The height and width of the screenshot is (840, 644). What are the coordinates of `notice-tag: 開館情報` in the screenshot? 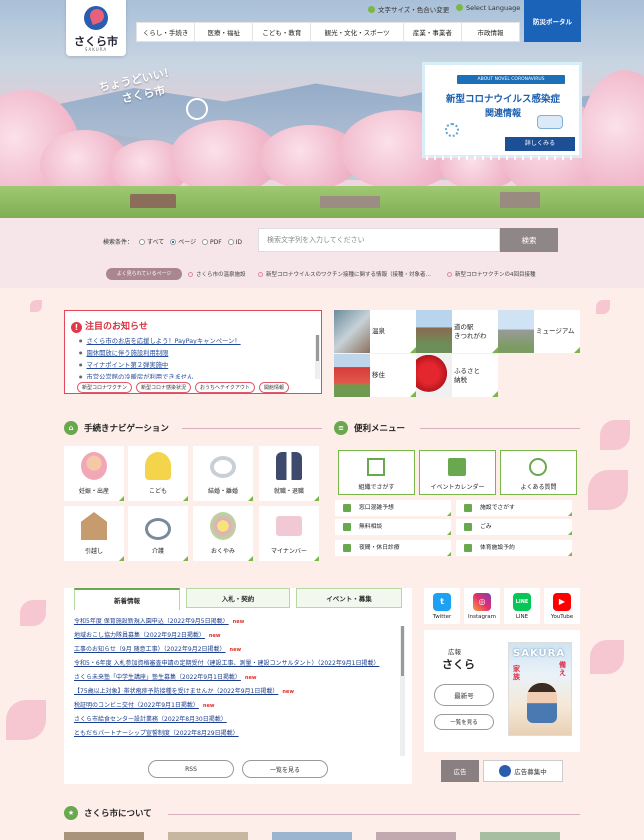 It's located at (273, 387).